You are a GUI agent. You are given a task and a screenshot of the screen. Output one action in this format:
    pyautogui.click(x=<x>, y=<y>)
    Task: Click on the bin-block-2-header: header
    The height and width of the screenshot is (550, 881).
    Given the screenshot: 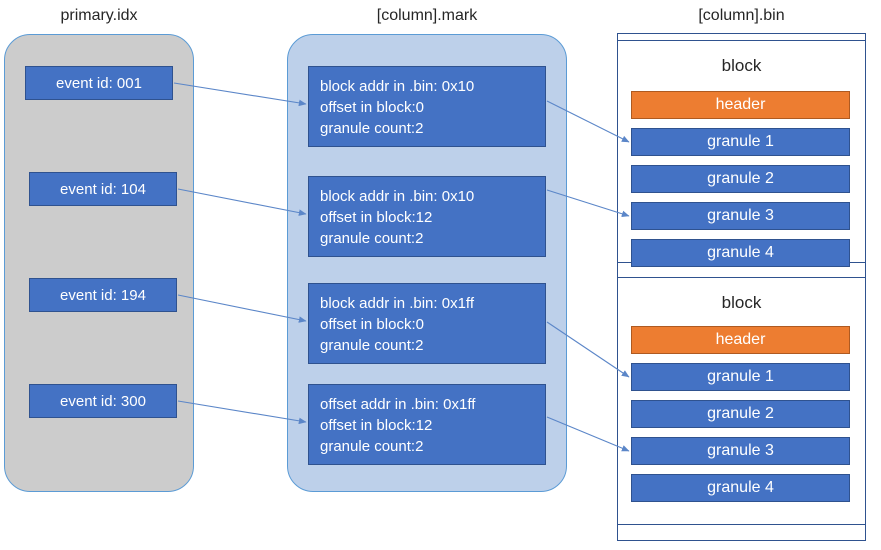 What is the action you would take?
    pyautogui.click(x=740, y=340)
    